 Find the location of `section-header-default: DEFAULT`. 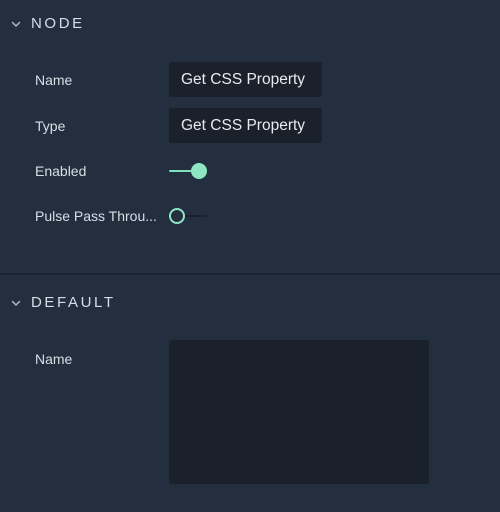

section-header-default: DEFAULT is located at coordinates (250, 306).